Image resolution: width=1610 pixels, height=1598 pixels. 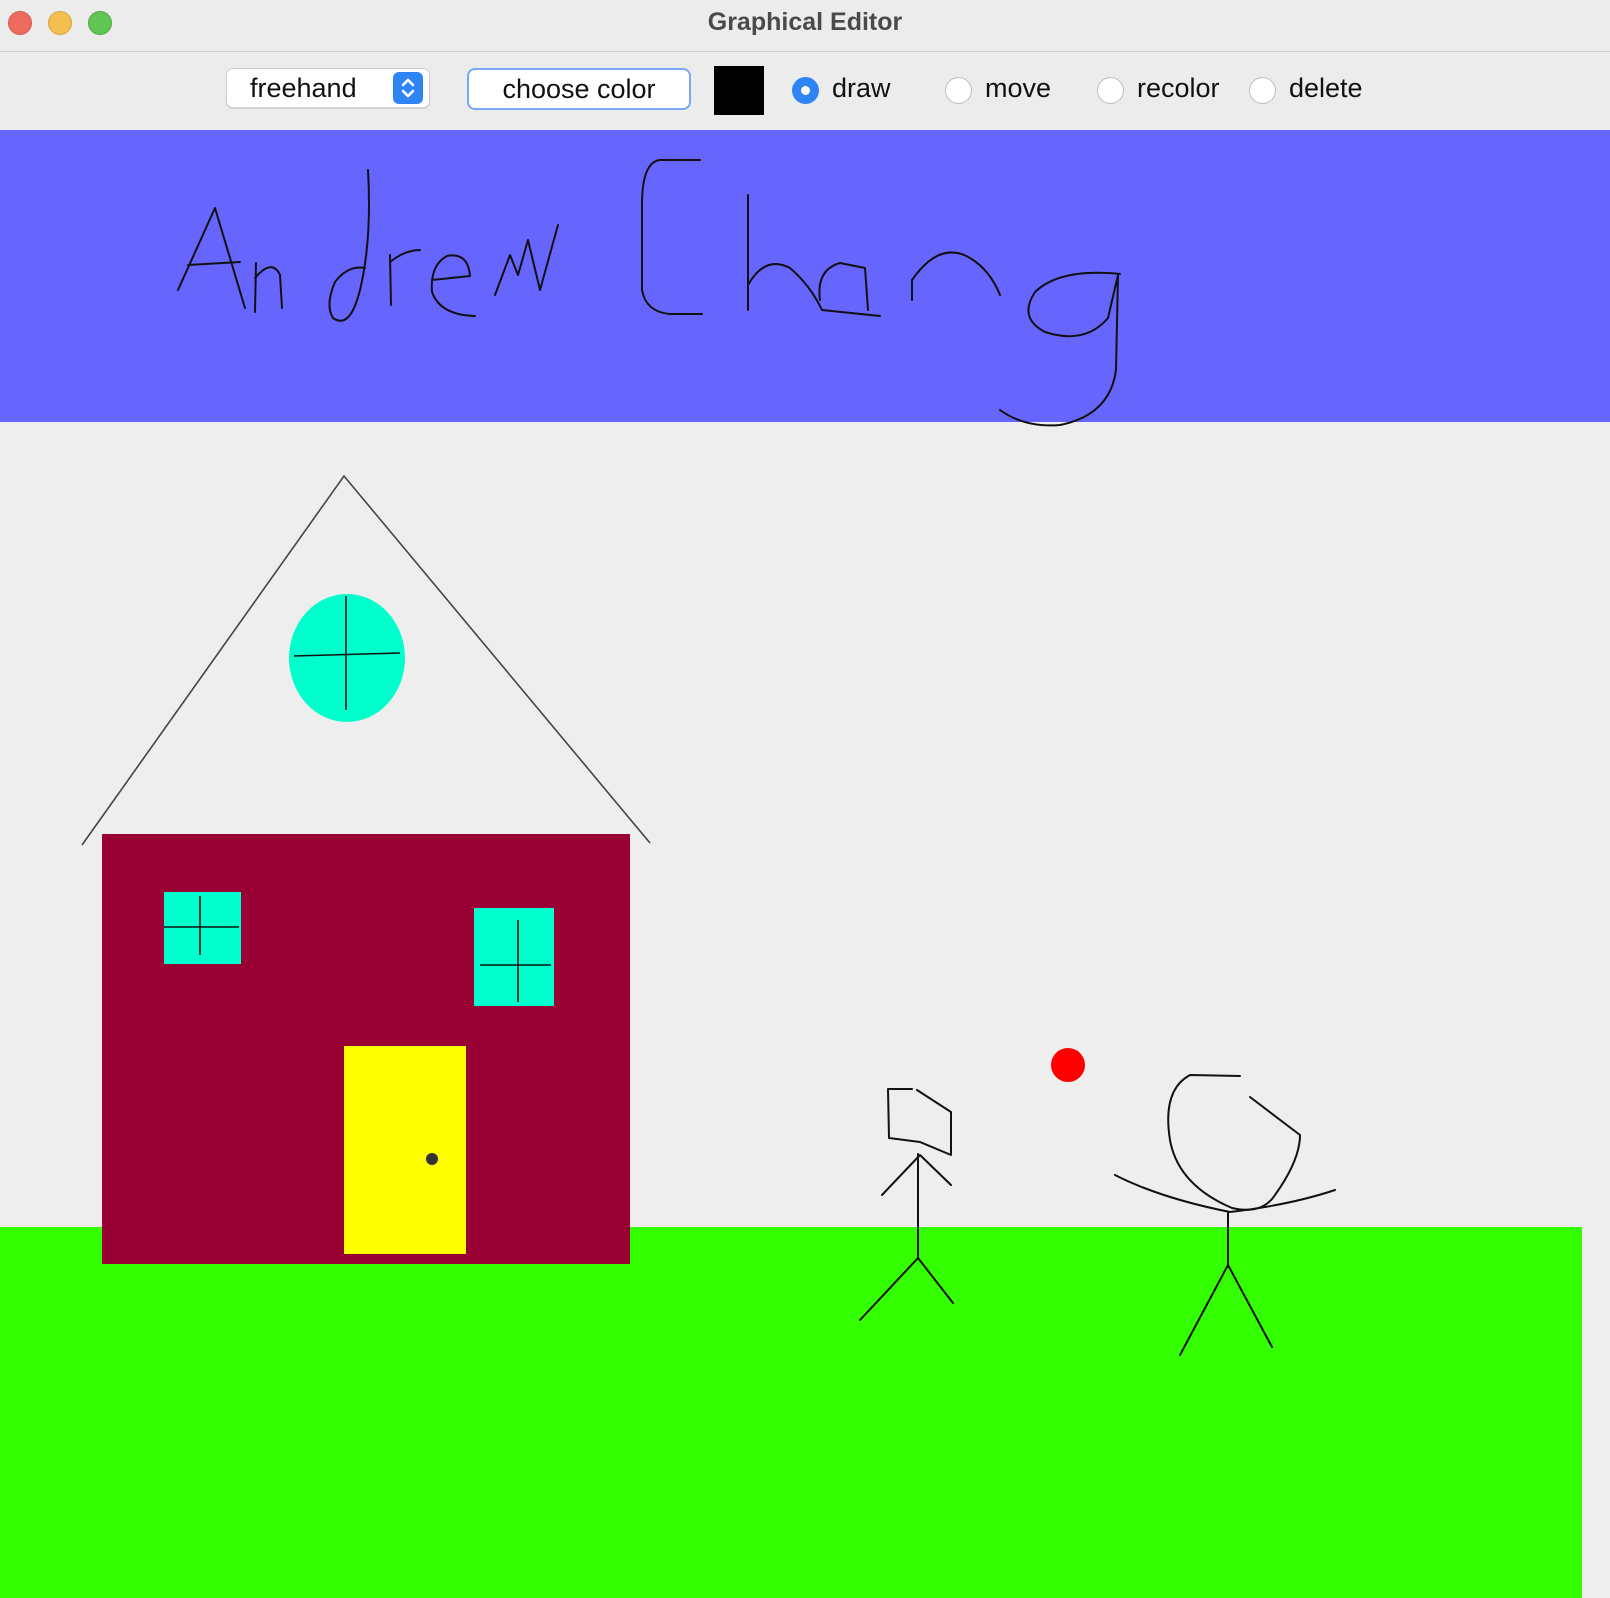 What do you see at coordinates (1018, 88) in the screenshot?
I see `mode-move-label: move` at bounding box center [1018, 88].